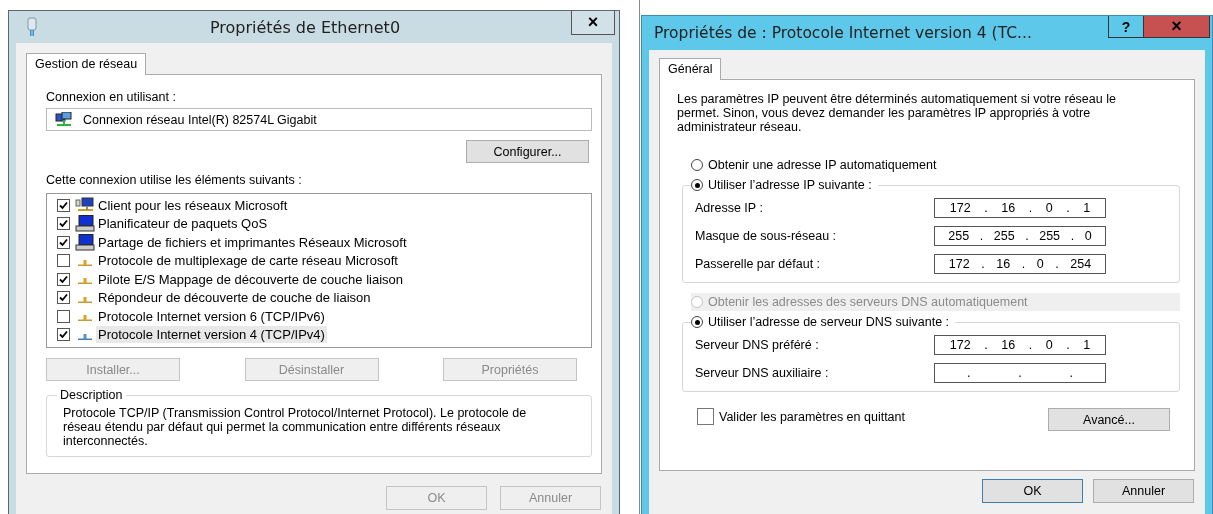 Image resolution: width=1213 pixels, height=514 pixels. What do you see at coordinates (1020, 264) in the screenshot?
I see `ip-address-field: 172 . 16 . 0 . 254` at bounding box center [1020, 264].